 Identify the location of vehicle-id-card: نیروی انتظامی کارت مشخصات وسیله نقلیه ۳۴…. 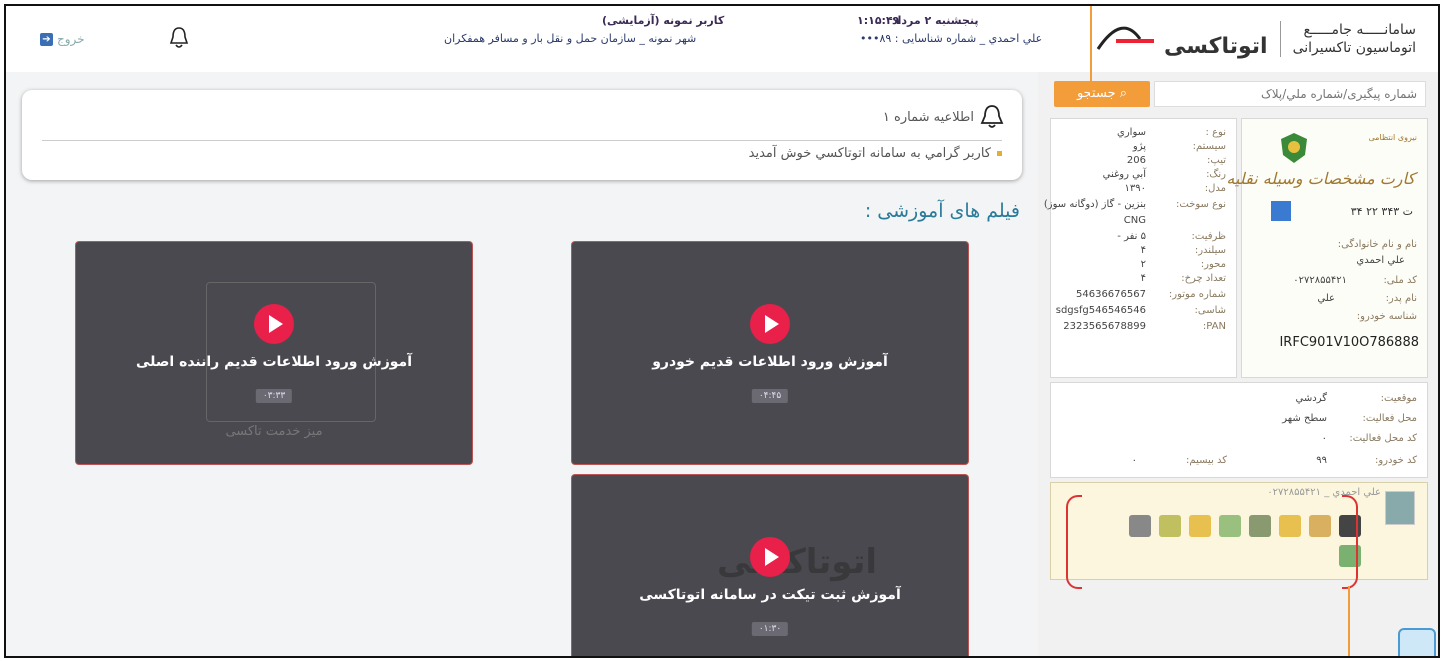
(1327, 248).